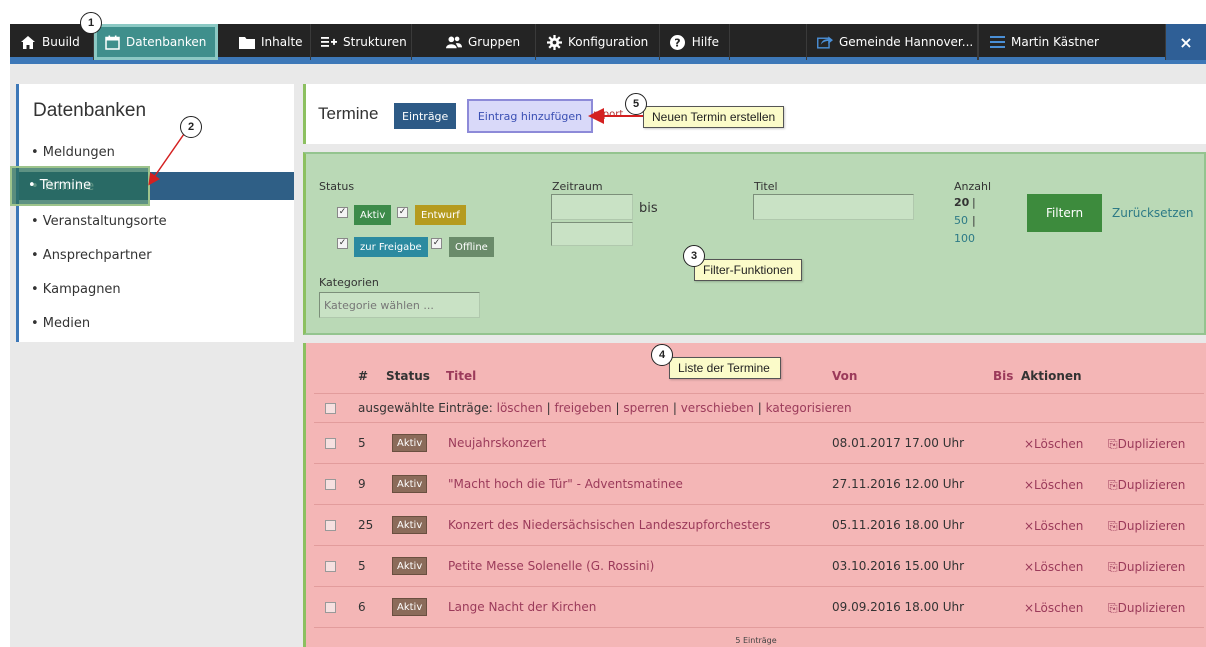 The width and height of the screenshot is (1206, 647). Describe the element at coordinates (410, 525) in the screenshot. I see `status-badge: Aktiv` at that location.